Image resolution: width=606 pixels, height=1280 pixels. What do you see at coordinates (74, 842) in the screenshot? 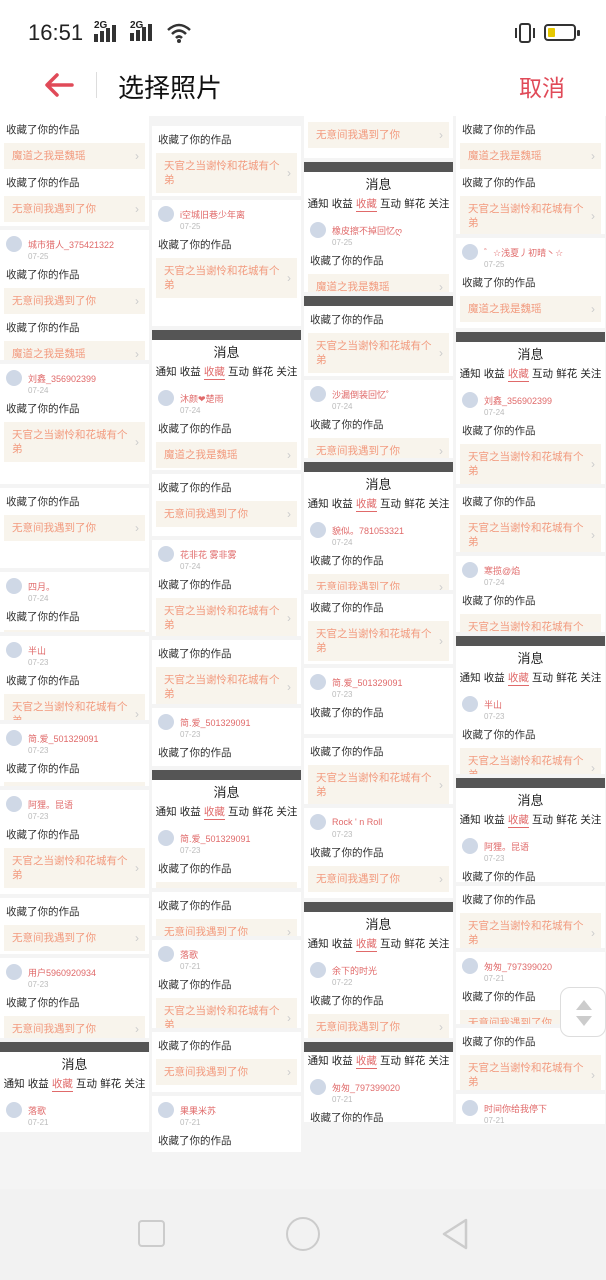
I see `photo-thumbnail: 阿狸。昆语 07-23 收藏了你的作品 天官之当谢怜和花城有个弟` at bounding box center [74, 842].